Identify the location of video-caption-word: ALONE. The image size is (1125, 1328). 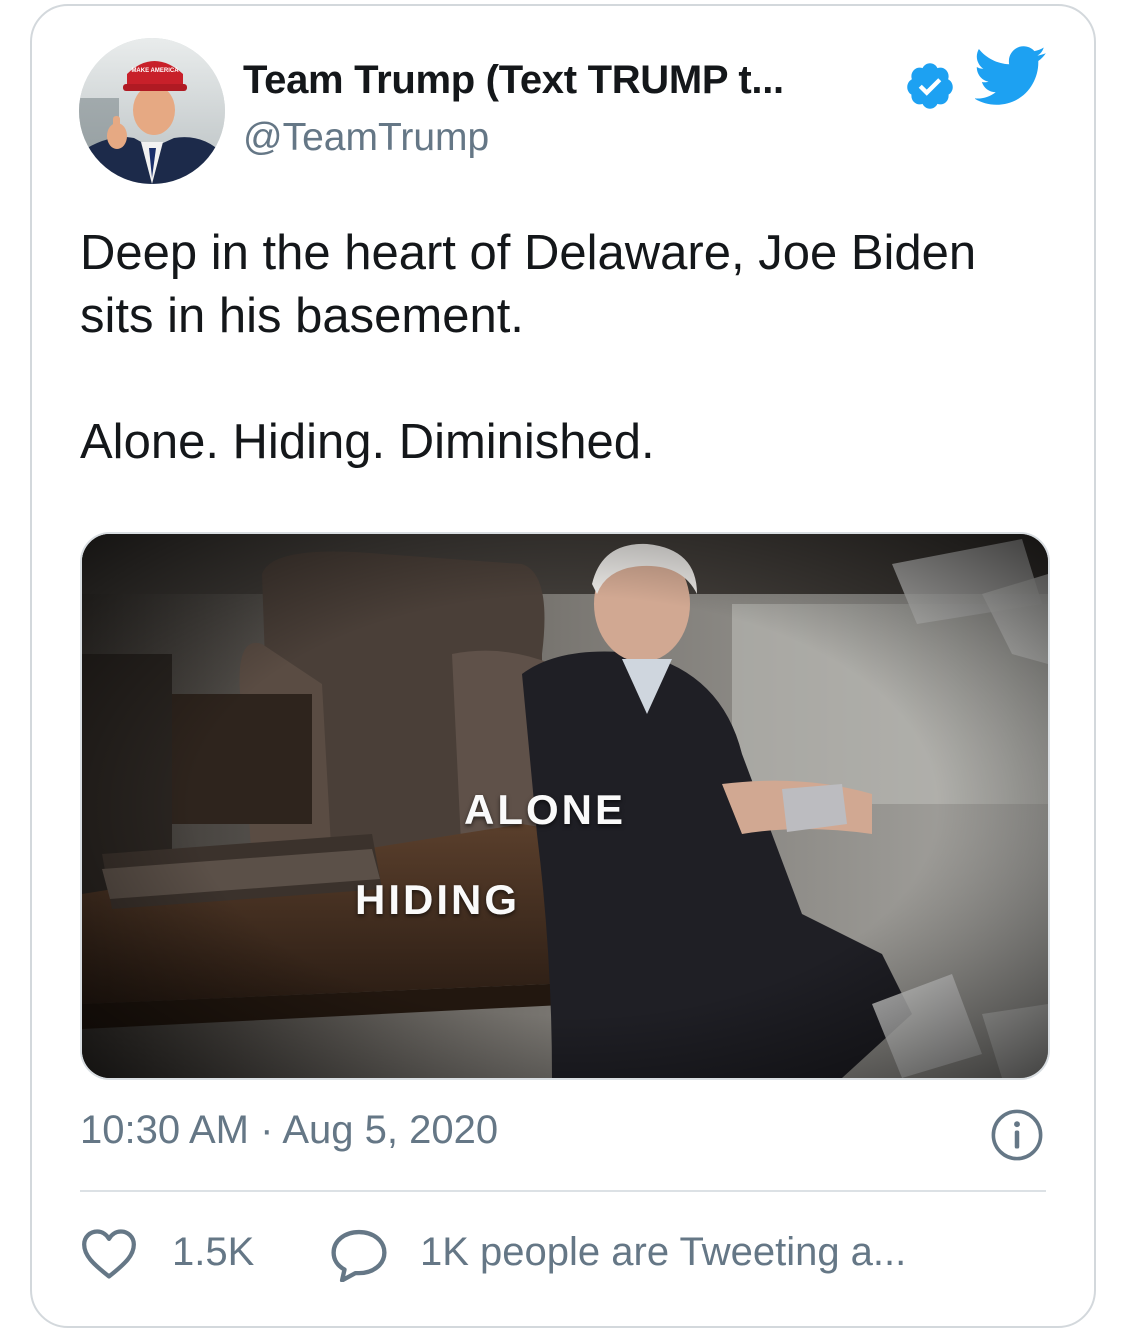
(545, 809).